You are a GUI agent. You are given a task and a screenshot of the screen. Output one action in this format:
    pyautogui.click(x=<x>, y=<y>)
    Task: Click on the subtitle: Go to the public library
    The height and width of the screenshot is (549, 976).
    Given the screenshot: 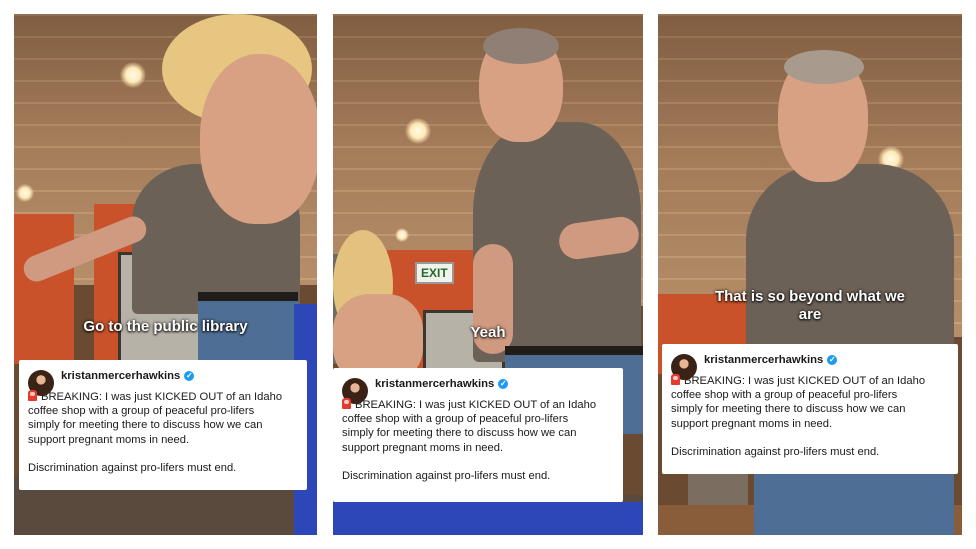 What is the action you would take?
    pyautogui.click(x=165, y=326)
    